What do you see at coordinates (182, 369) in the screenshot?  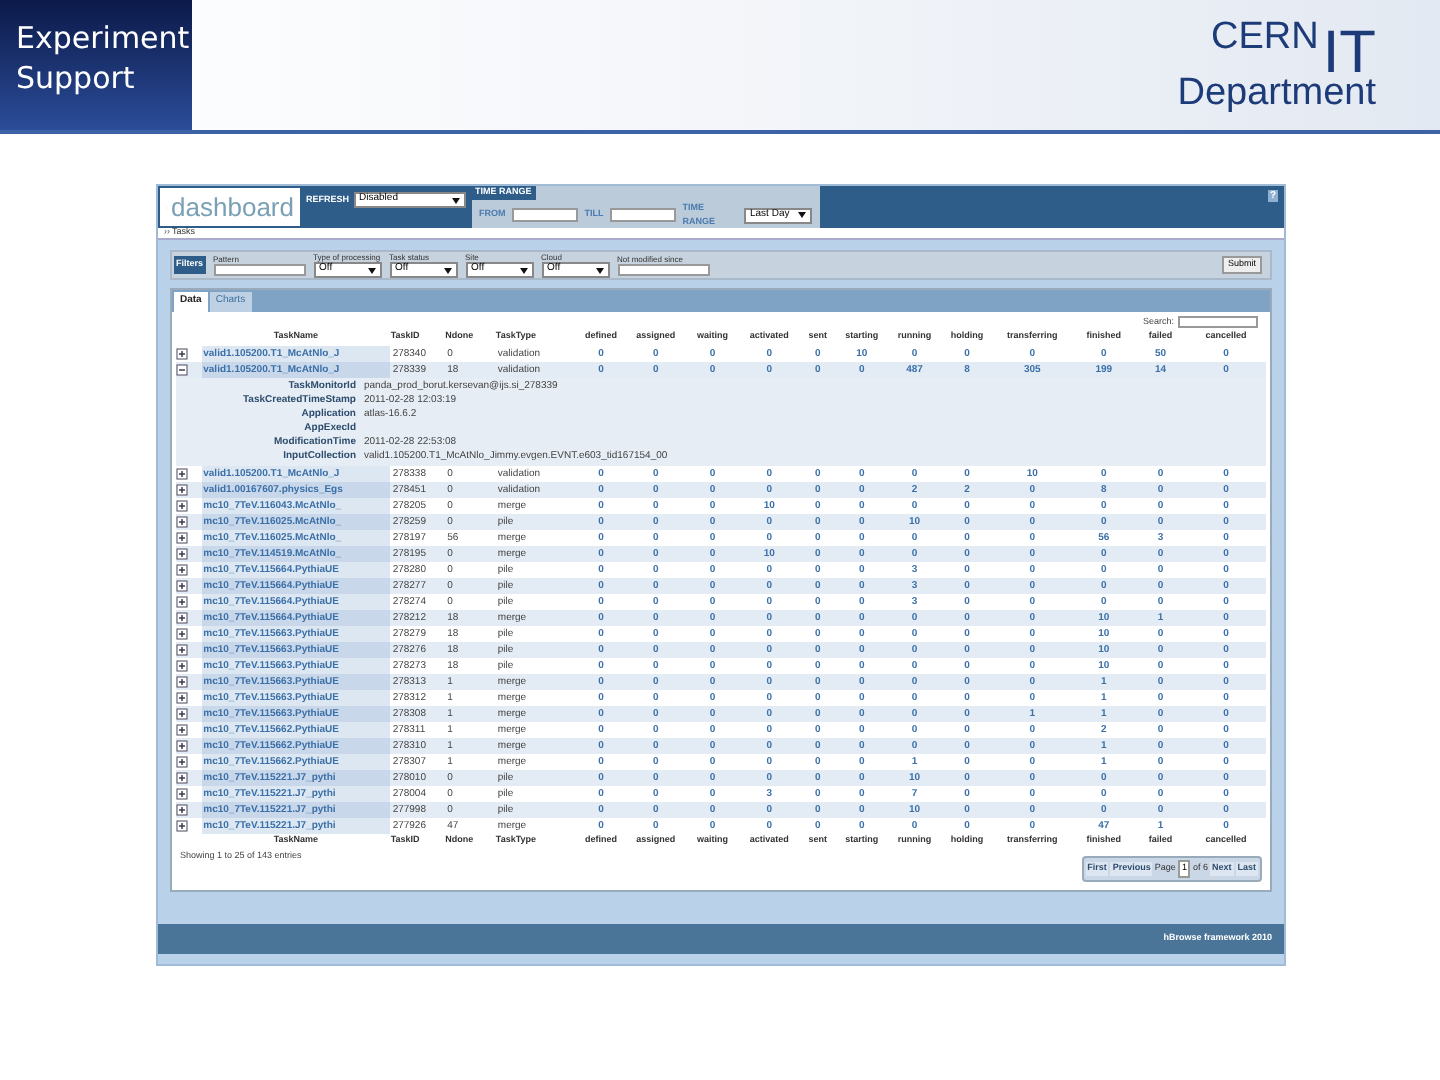 I see `collapse-icon` at bounding box center [182, 369].